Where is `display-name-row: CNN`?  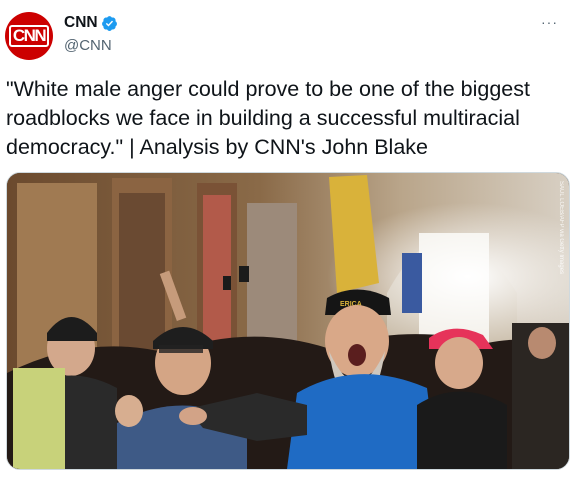 display-name-row: CNN is located at coordinates (91, 23).